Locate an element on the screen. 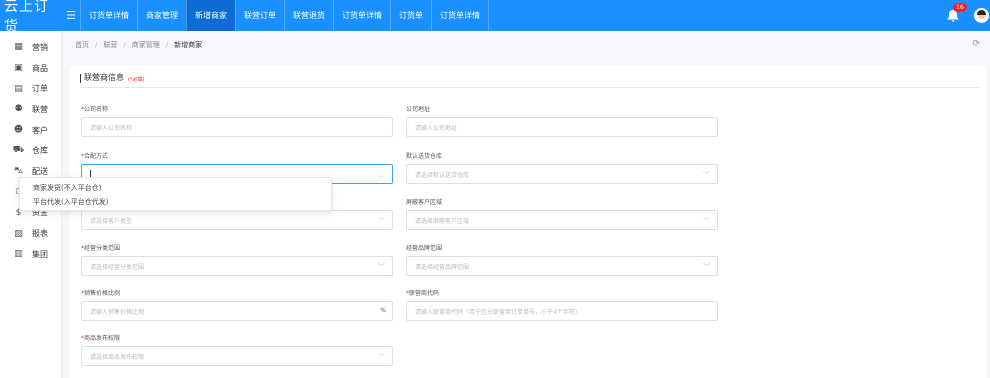 This screenshot has width=990, height=378. company-address-label: 公司地址 is located at coordinates (418, 109).